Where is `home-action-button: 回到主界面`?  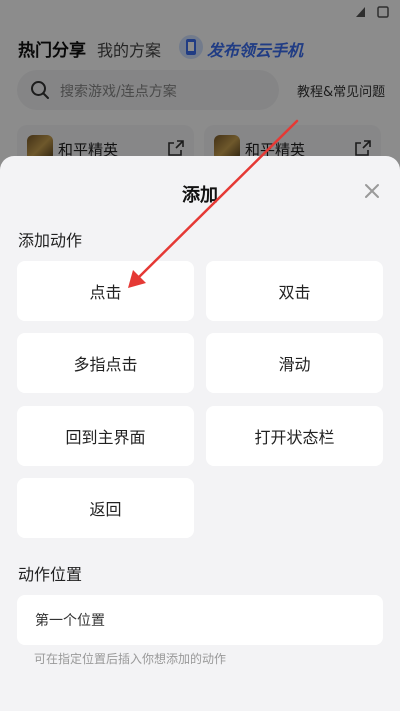
home-action-button: 回到主界面 is located at coordinates (105, 436).